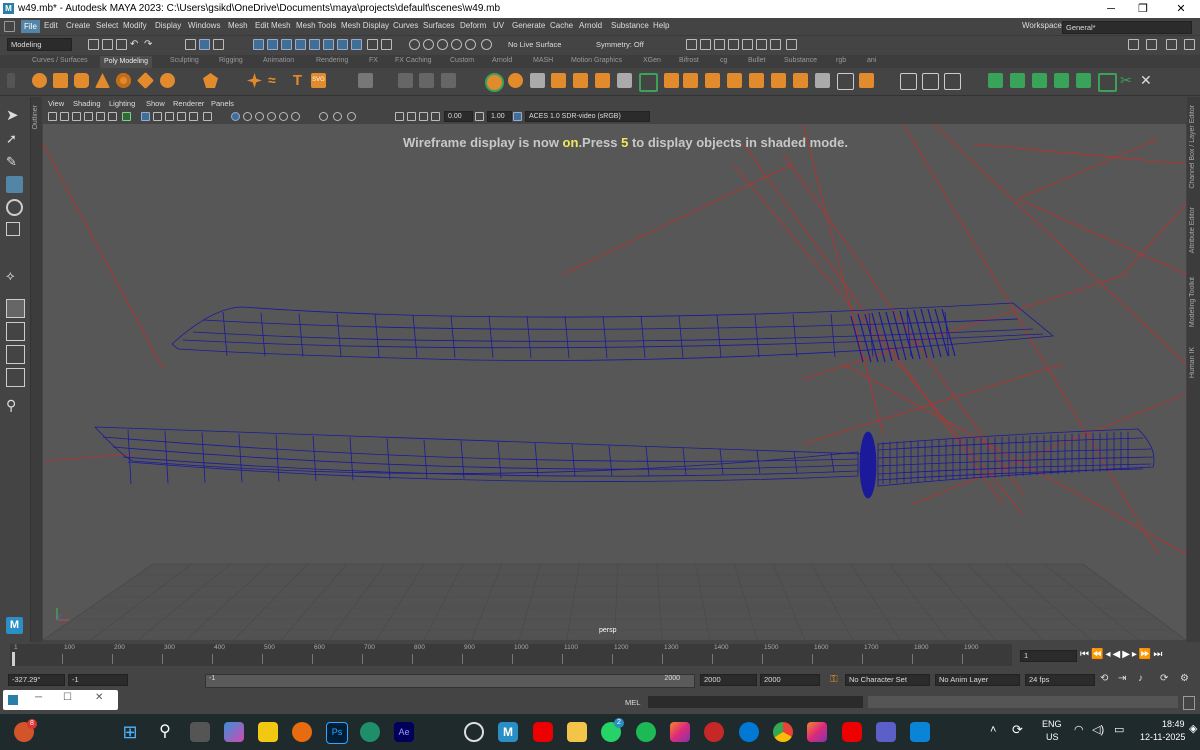 The height and width of the screenshot is (750, 1200). What do you see at coordinates (56, 103) in the screenshot?
I see `panel-menu-view: View` at bounding box center [56, 103].